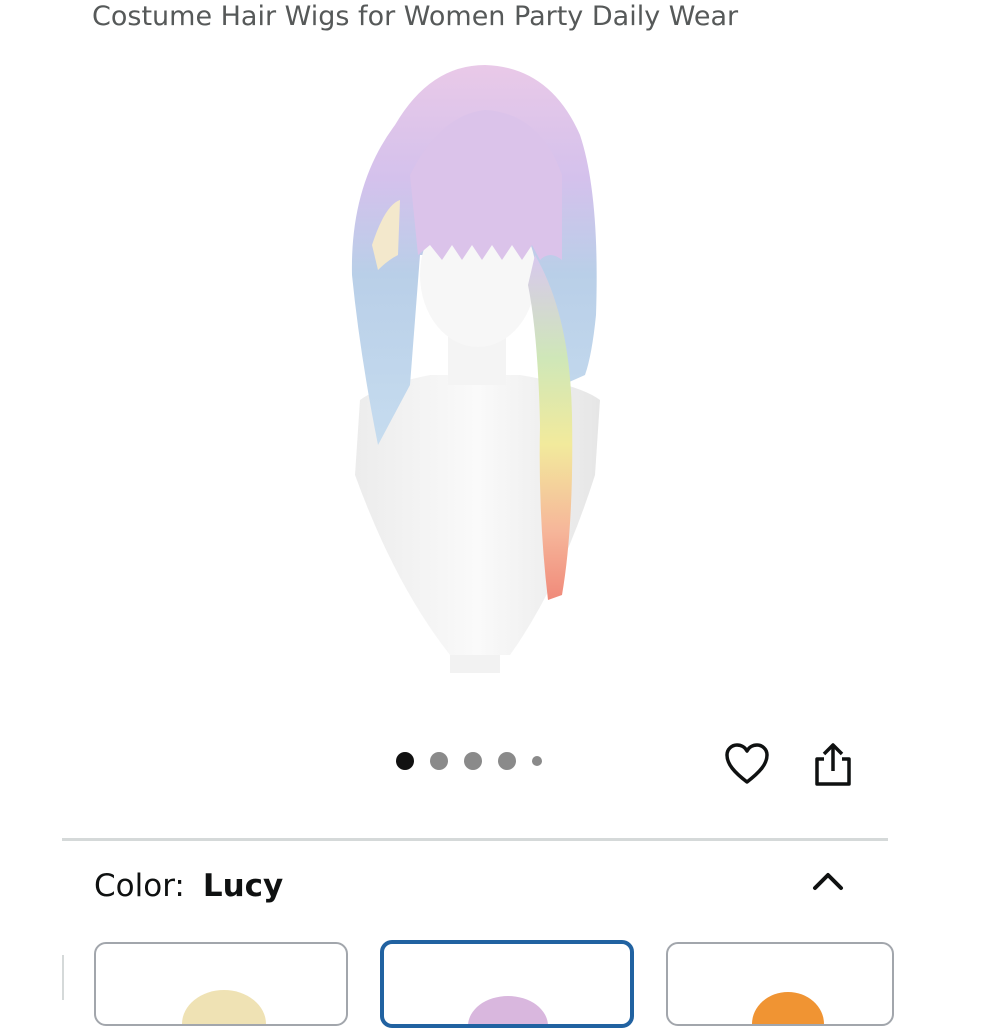 The image size is (1000, 1028). I want to click on color-label: Color:, so click(139, 886).